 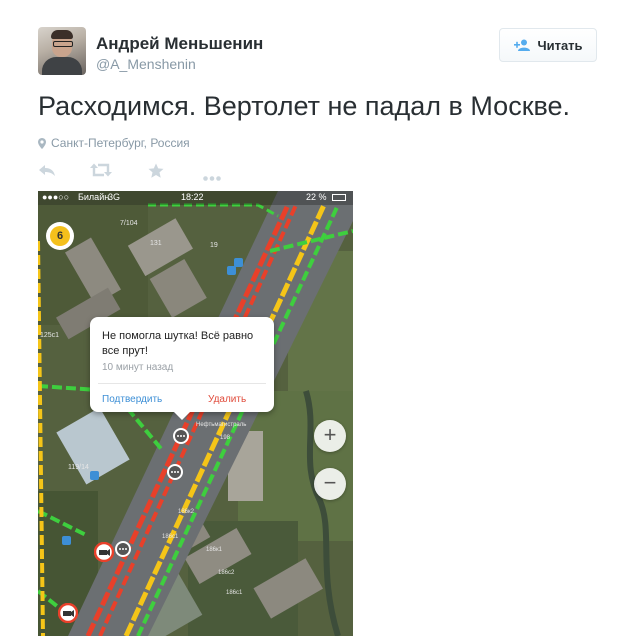 What do you see at coordinates (114, 197) in the screenshot?
I see `network-label: 3G` at bounding box center [114, 197].